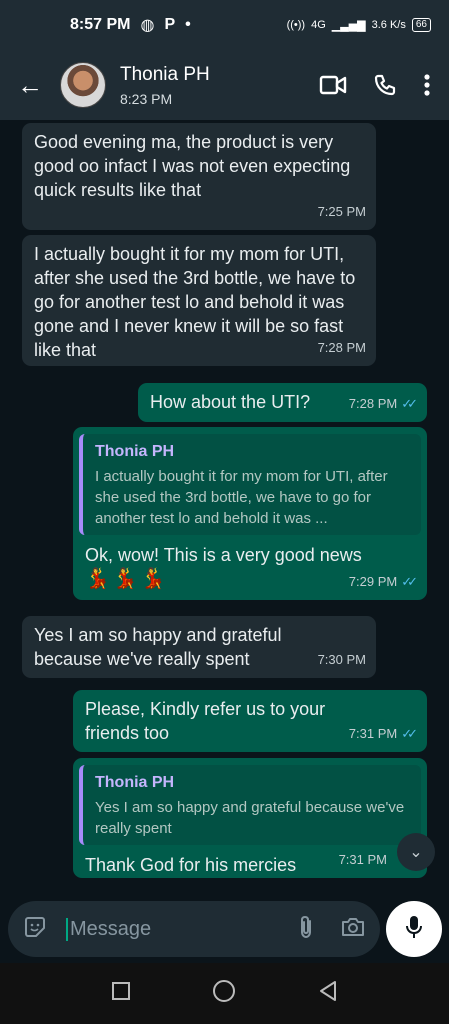  Describe the element at coordinates (224, 85) in the screenshot. I see `chat-header: ← Thonia PH 8:23 PM` at that location.